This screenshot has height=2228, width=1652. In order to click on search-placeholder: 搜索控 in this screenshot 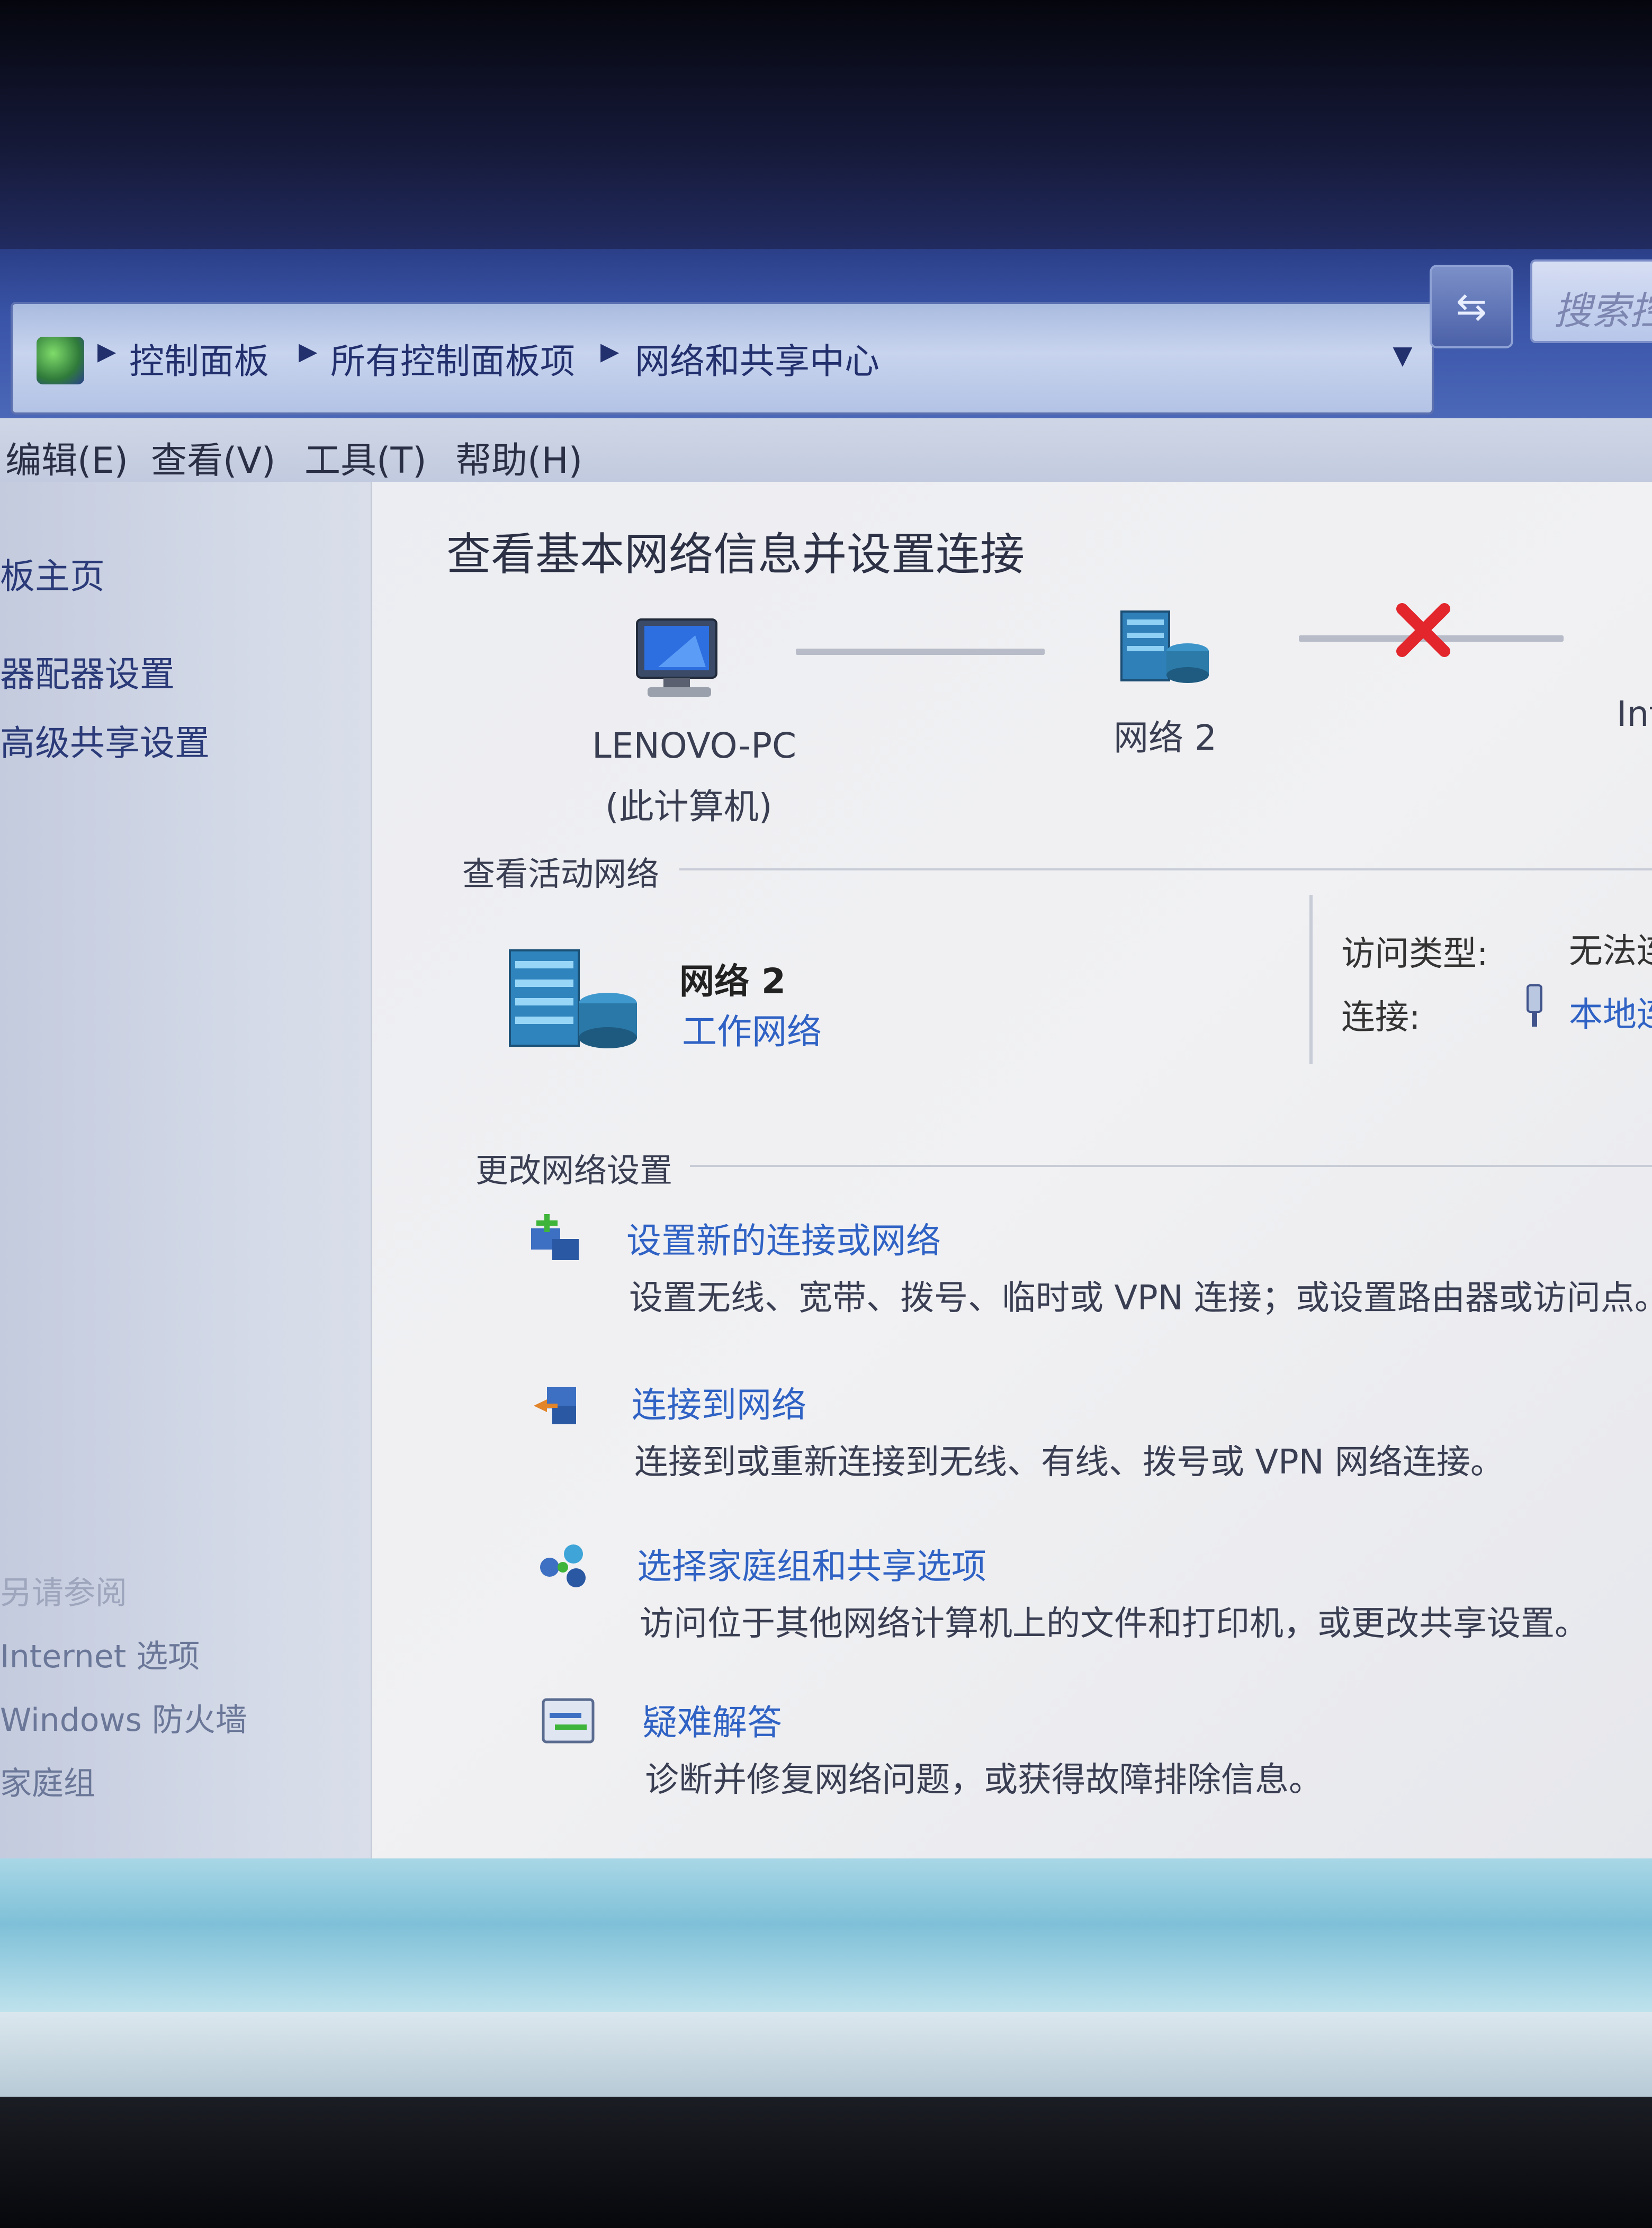, I will do `click(1603, 311)`.